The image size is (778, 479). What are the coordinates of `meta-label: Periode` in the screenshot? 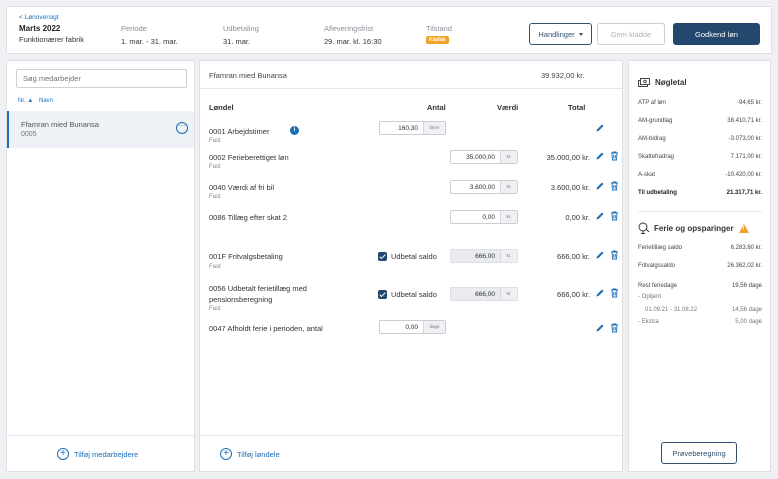 It's located at (134, 28).